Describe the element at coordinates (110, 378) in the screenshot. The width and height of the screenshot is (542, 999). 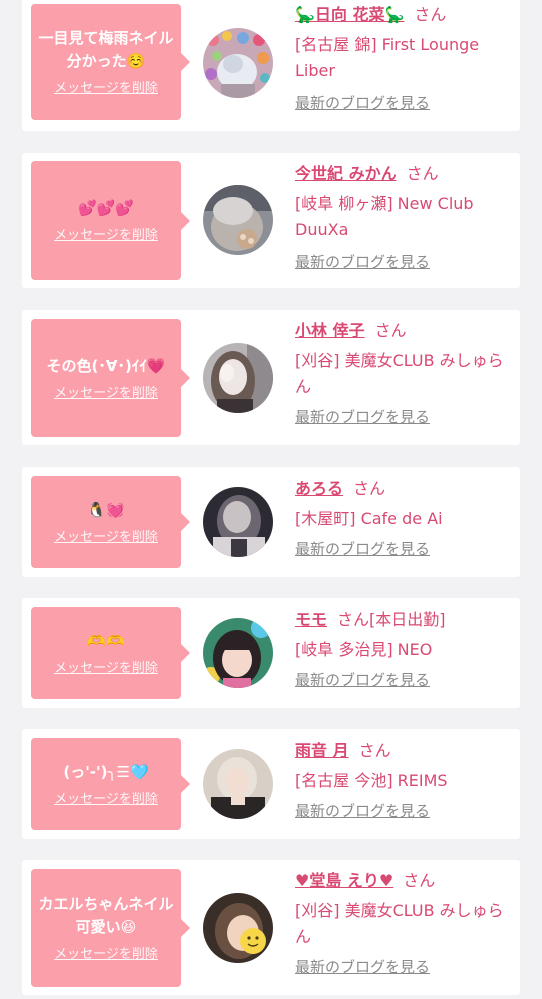
I see `message-bubble: その色(･∀･)ｲｲ💗 メッセージを削除` at that location.